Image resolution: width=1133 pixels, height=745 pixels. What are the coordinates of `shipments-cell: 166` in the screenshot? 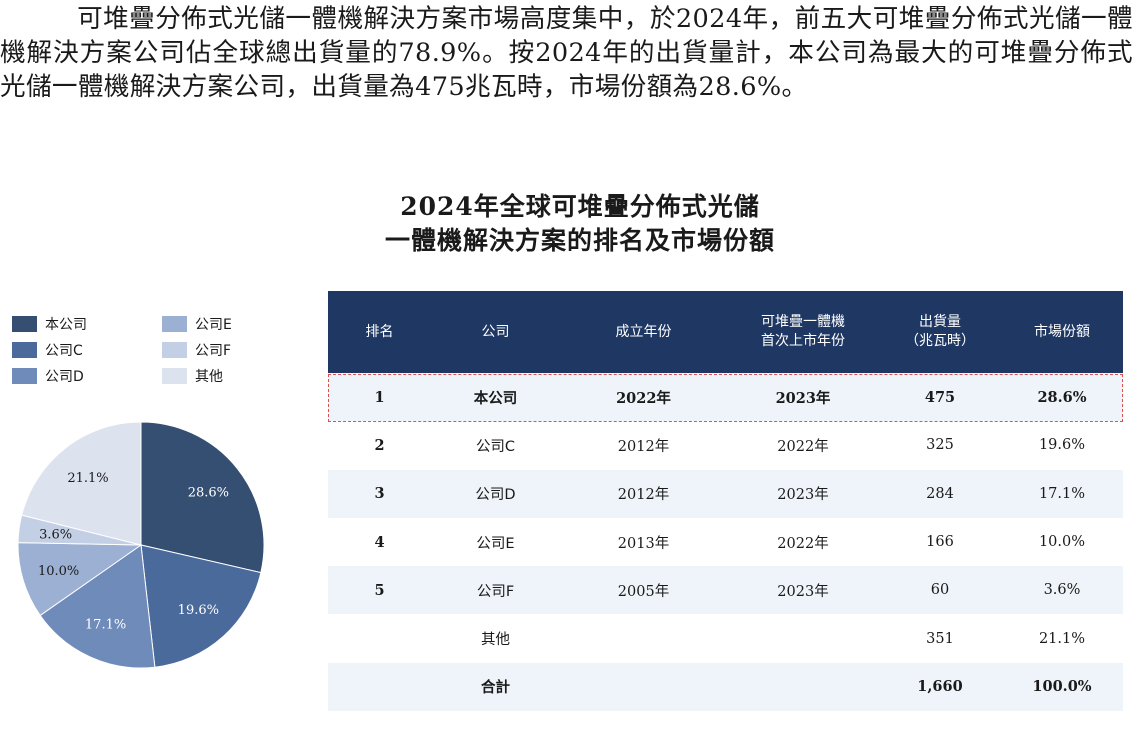 It's located at (940, 542).